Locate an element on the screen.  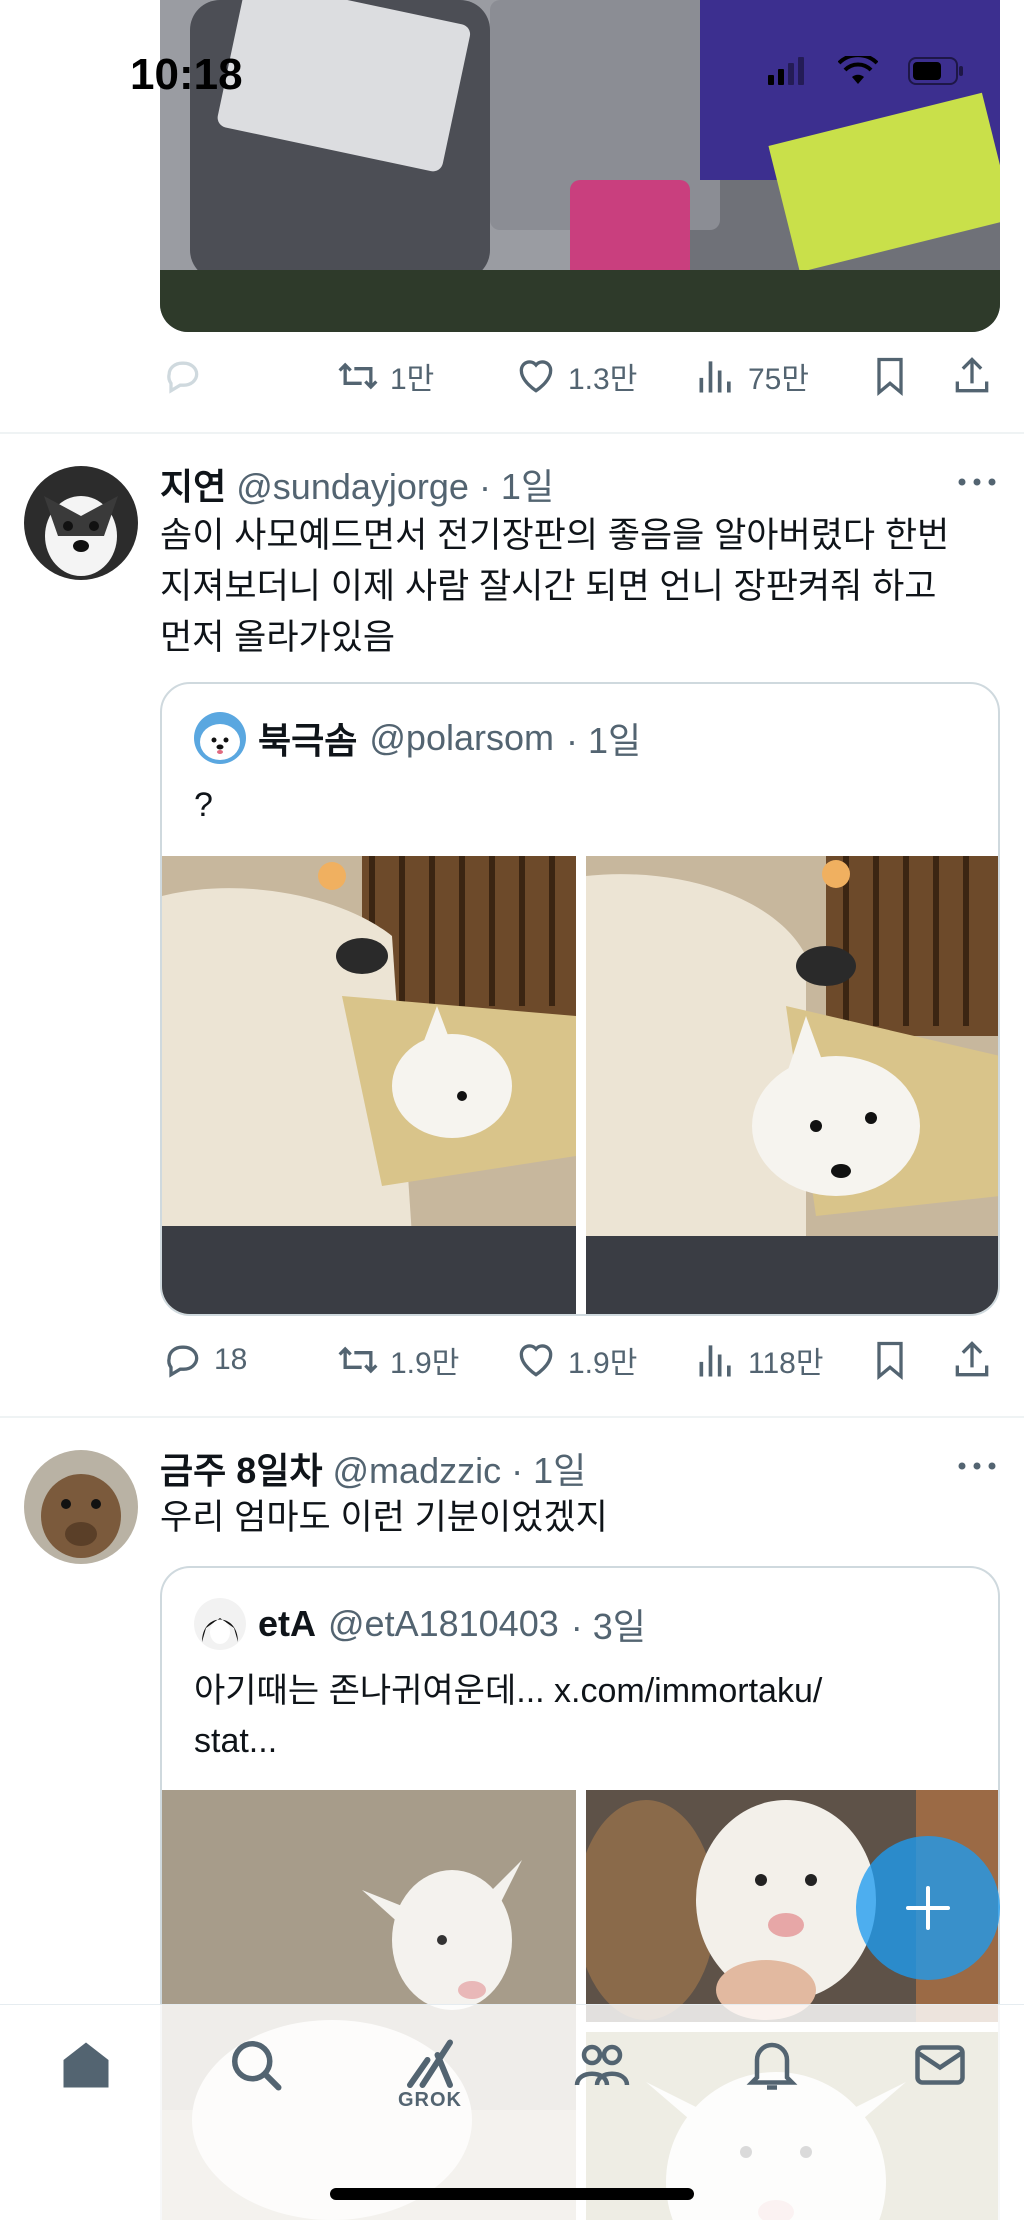
status-icons is located at coordinates (866, 71).